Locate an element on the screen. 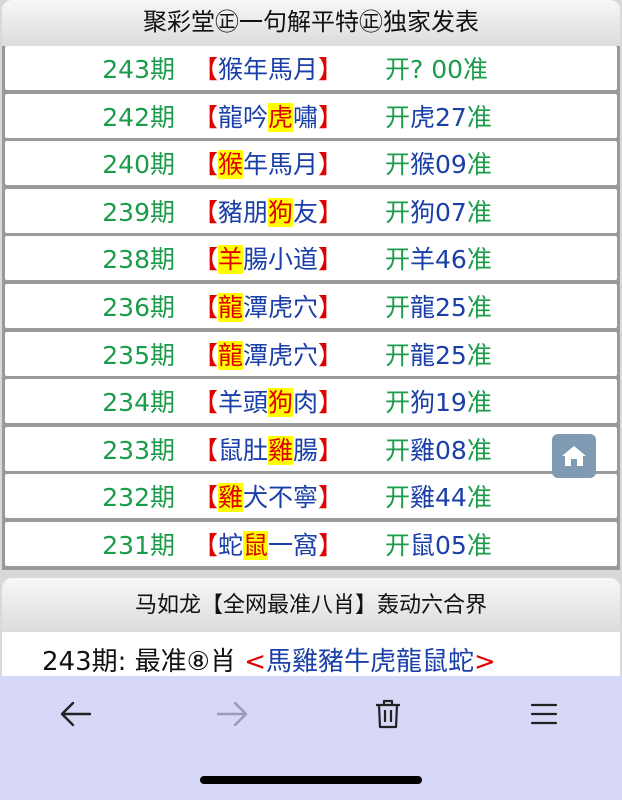 The width and height of the screenshot is (622, 800). home-icon is located at coordinates (574, 456).